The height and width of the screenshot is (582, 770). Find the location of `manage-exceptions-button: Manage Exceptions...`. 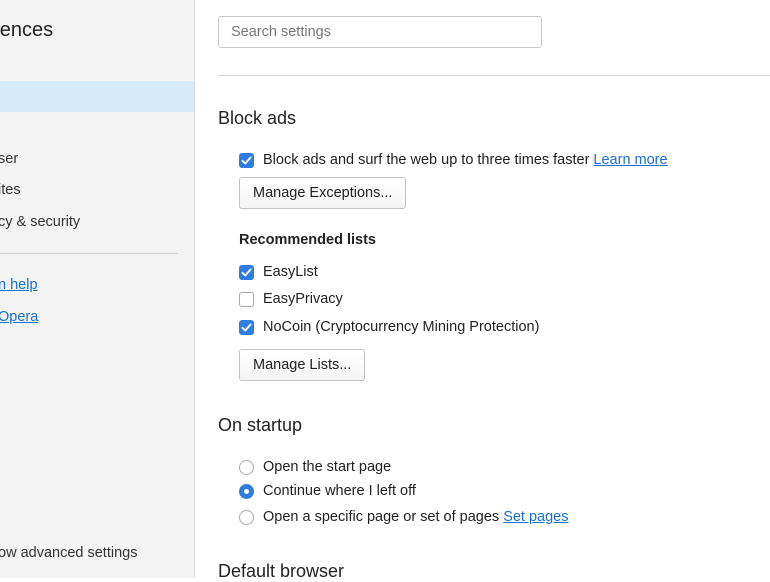

manage-exceptions-button: Manage Exceptions... is located at coordinates (323, 193).